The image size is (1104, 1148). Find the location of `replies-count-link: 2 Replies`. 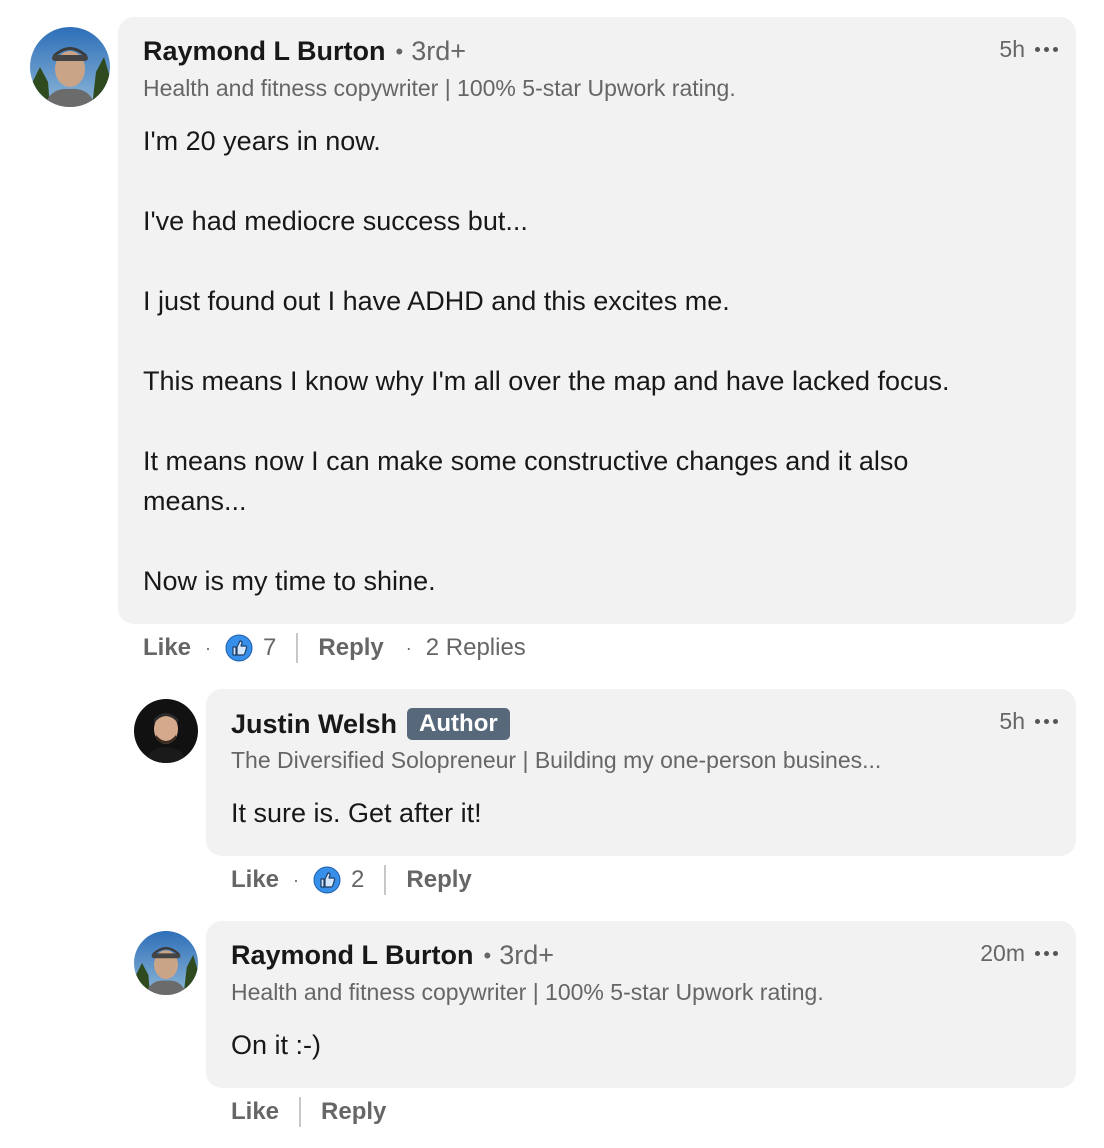

replies-count-link: 2 Replies is located at coordinates (476, 648).